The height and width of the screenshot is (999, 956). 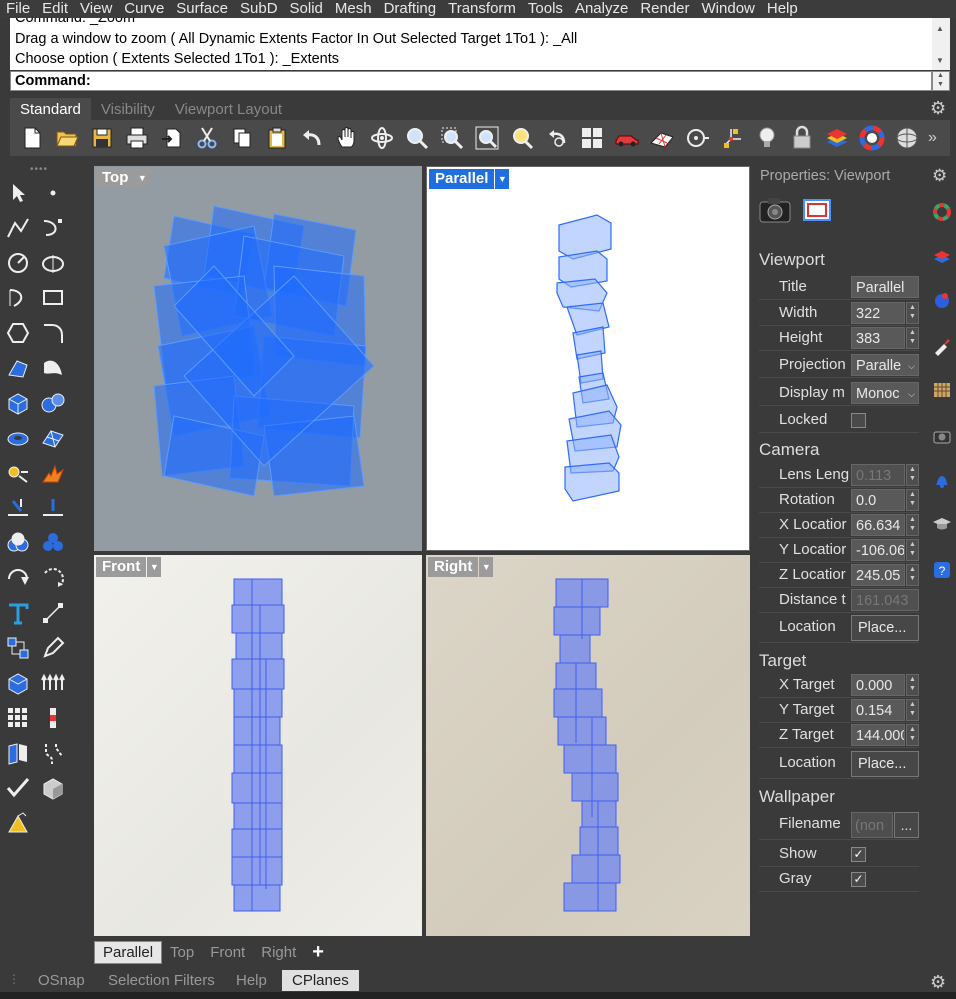 I want to click on surface-curve-icon, so click(x=53, y=368).